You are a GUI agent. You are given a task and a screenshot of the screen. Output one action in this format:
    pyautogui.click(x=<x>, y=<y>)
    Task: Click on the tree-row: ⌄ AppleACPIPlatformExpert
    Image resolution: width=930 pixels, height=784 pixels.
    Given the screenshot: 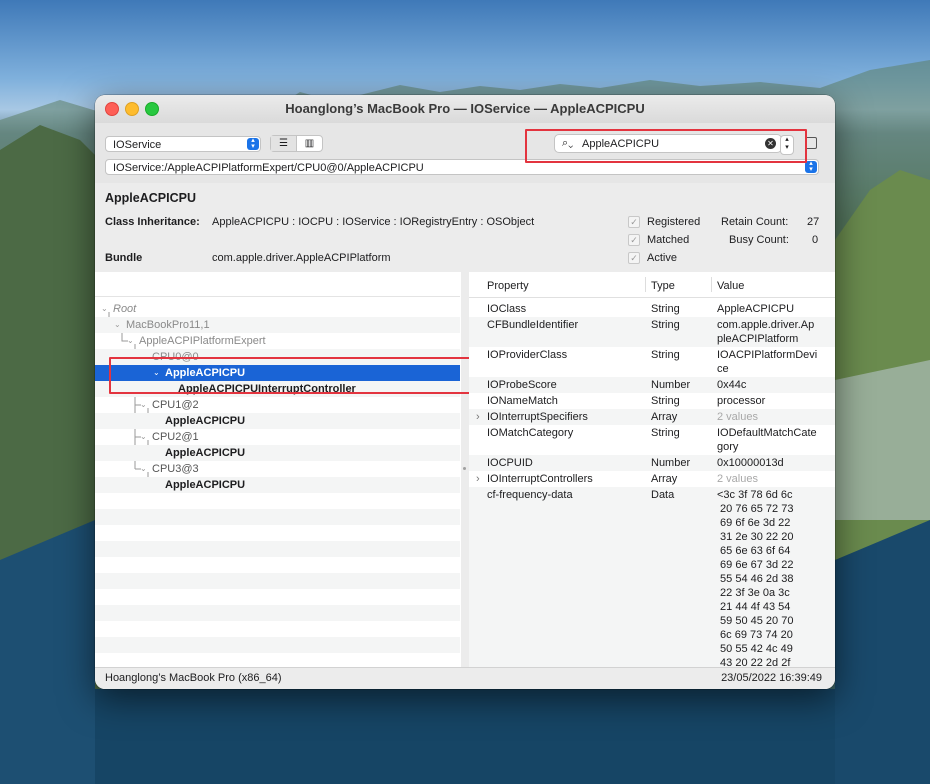 What is the action you would take?
    pyautogui.click(x=277, y=341)
    